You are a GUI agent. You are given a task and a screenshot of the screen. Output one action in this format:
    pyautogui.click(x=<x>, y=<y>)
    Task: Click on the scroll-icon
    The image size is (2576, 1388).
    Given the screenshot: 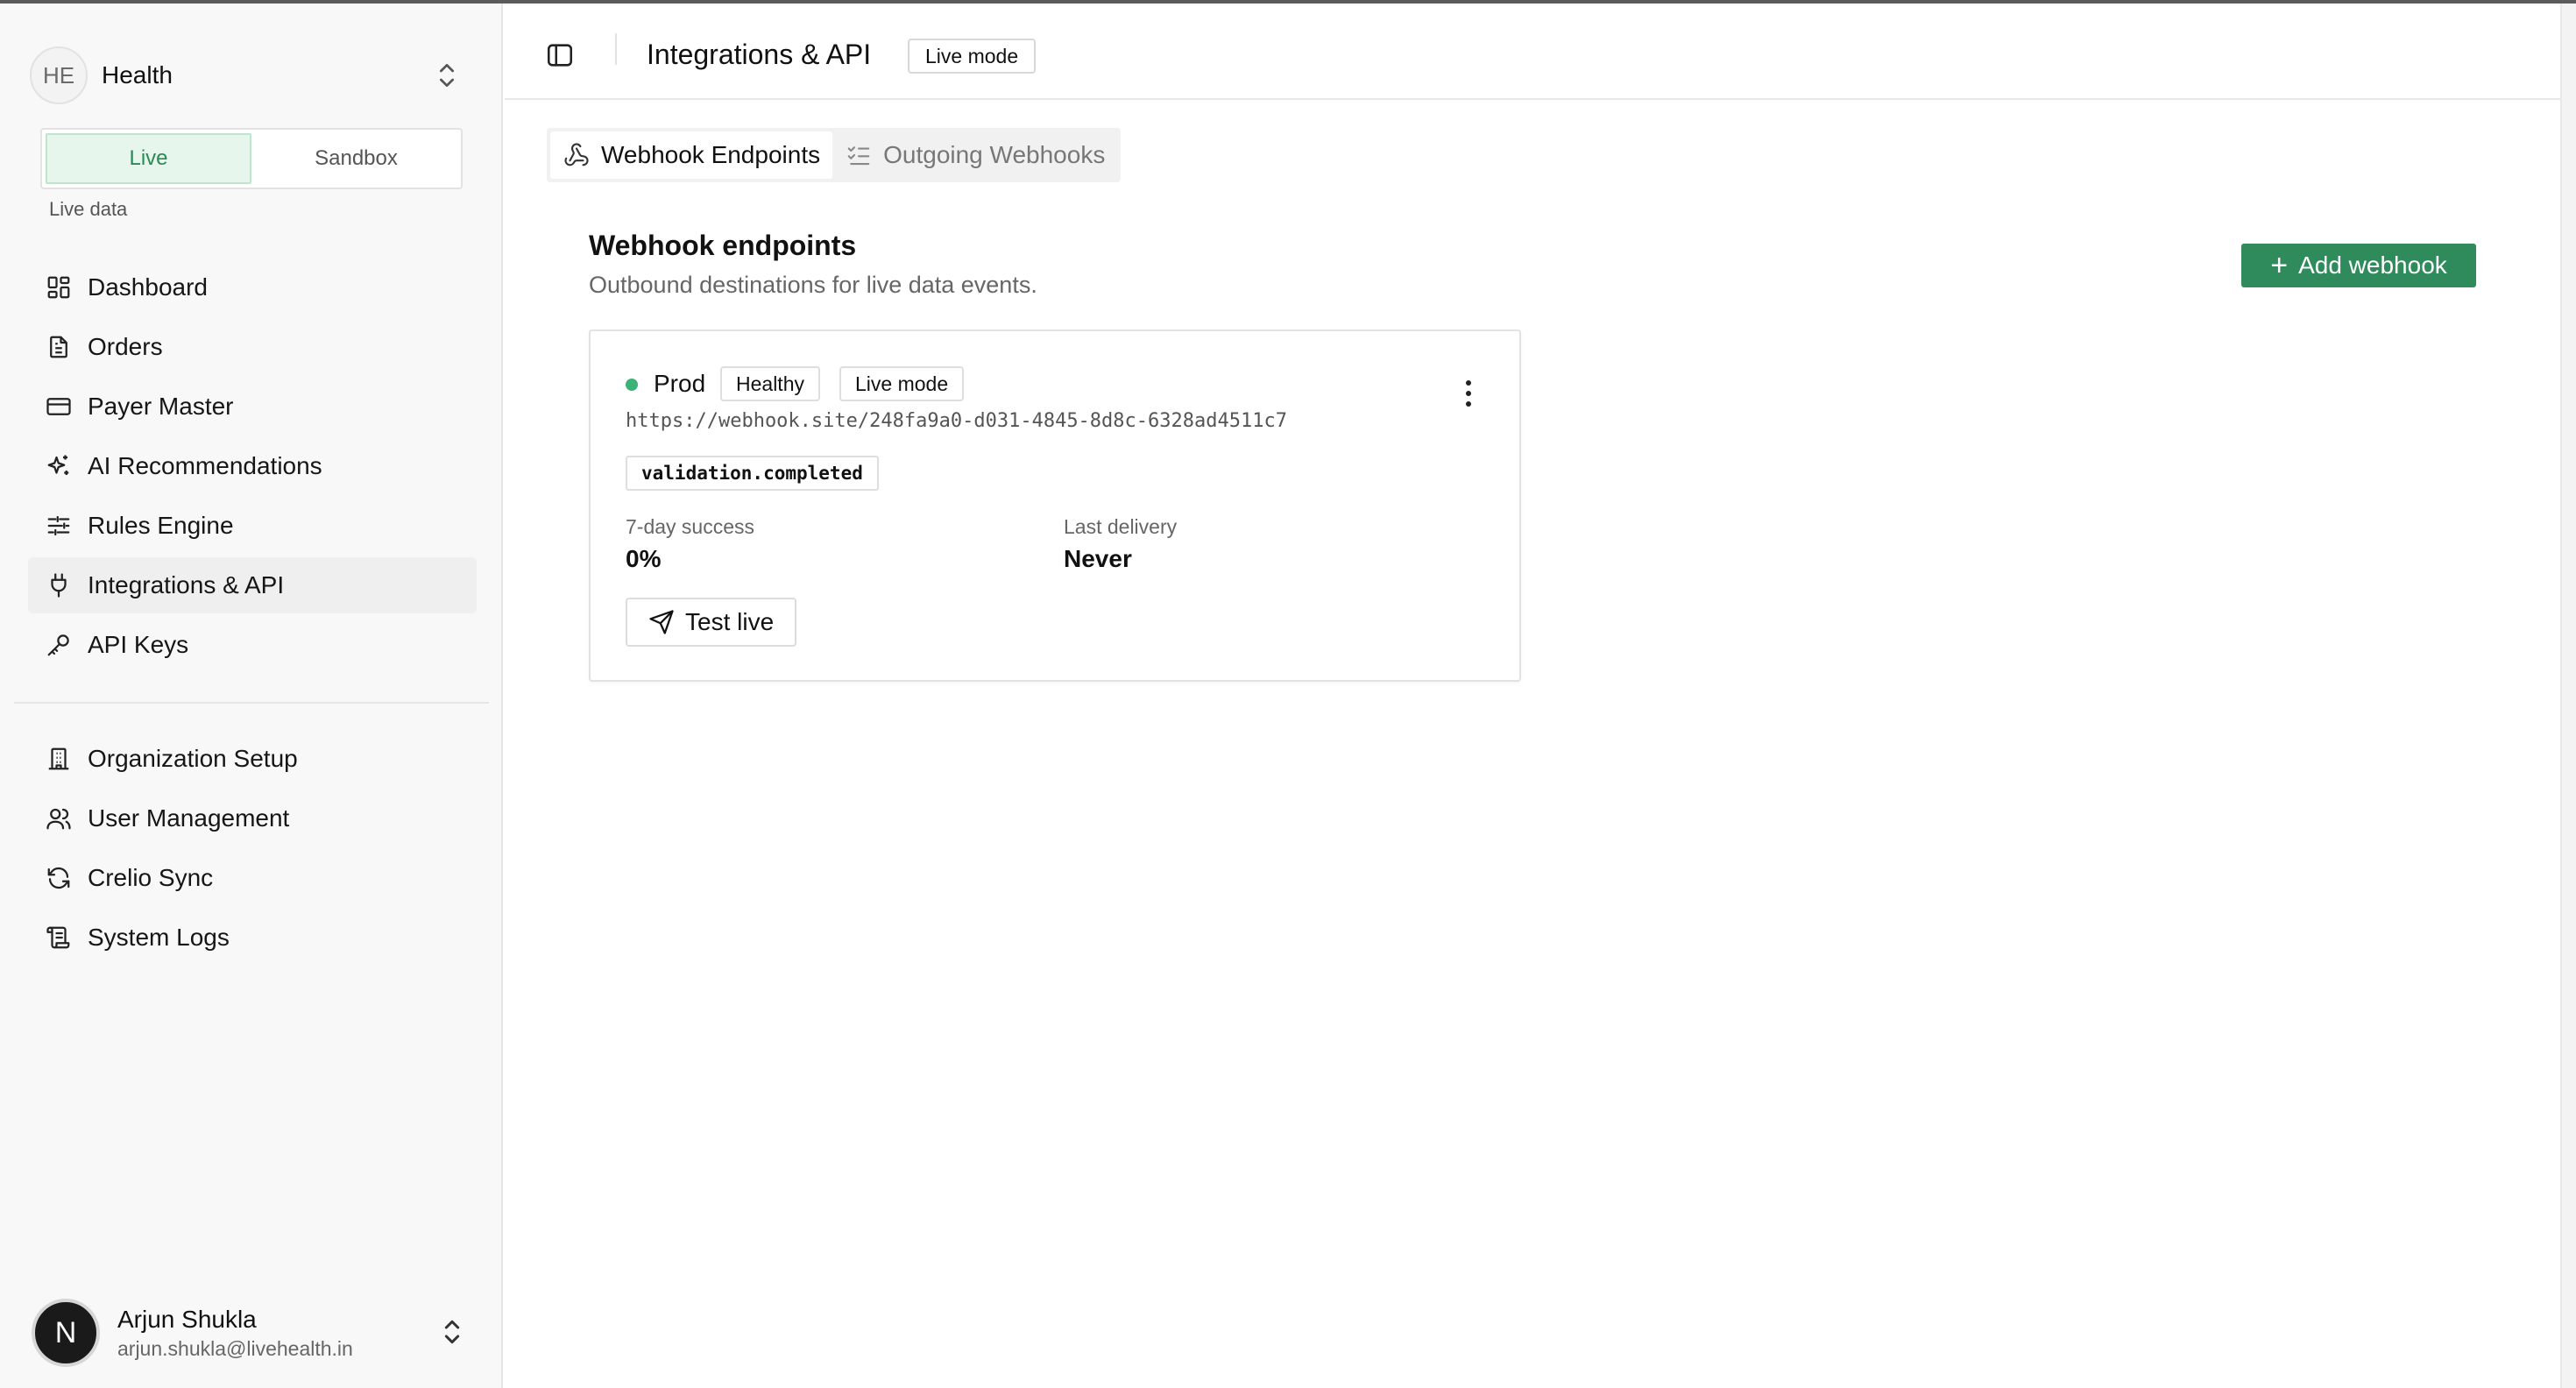 What is the action you would take?
    pyautogui.click(x=59, y=938)
    